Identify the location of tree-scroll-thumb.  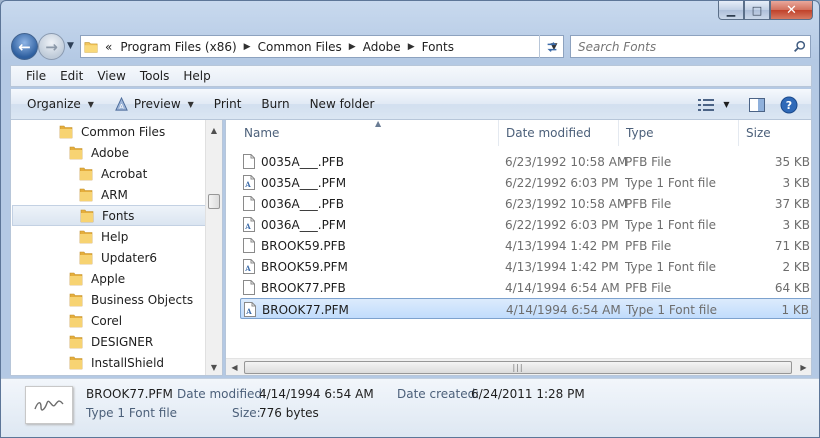
(214, 201).